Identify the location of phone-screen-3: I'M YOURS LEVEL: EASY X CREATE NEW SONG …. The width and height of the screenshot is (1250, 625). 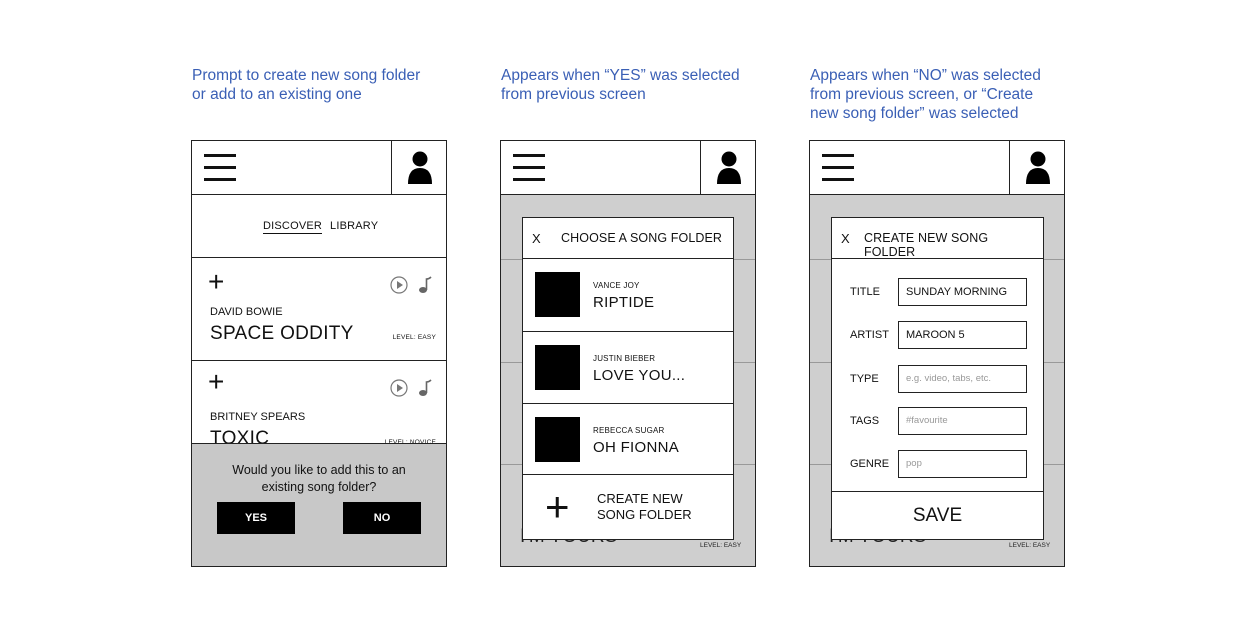
(937, 353).